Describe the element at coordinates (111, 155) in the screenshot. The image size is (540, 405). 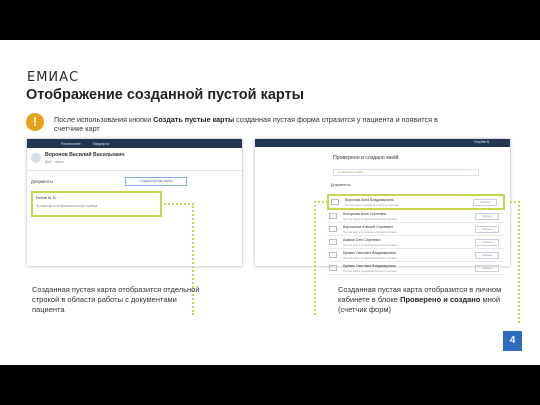
I see `patient-meta: (+7 999) 123-45-67` at that location.